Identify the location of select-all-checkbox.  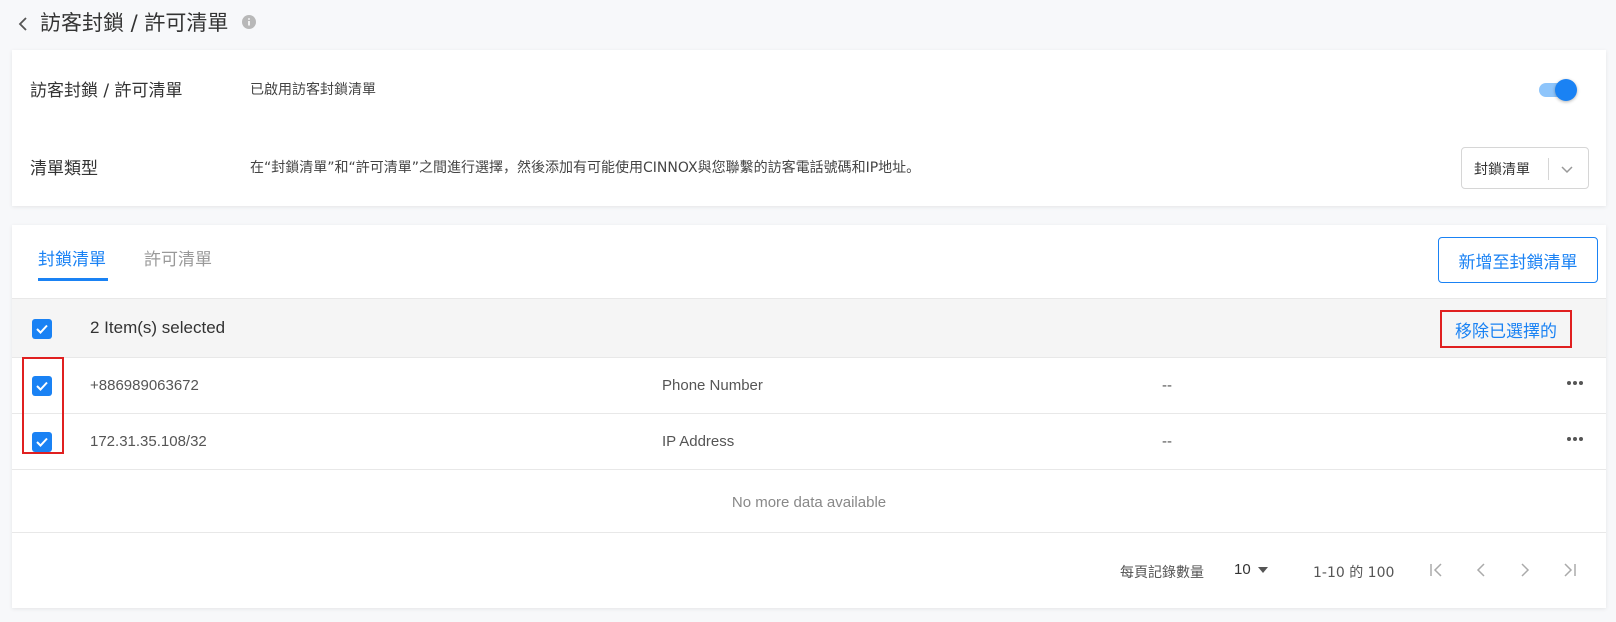
(42, 329).